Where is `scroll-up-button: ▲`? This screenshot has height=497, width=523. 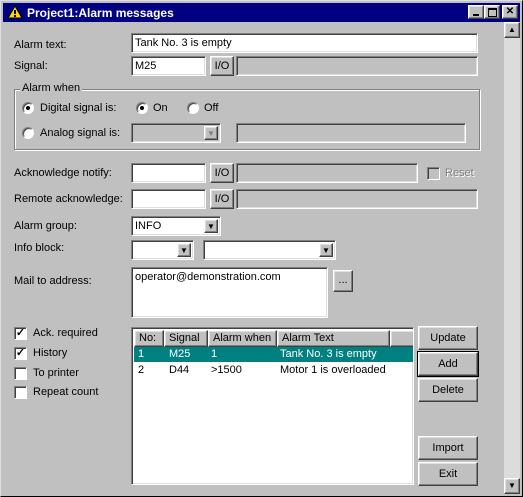
scroll-up-button: ▲ is located at coordinates (512, 30).